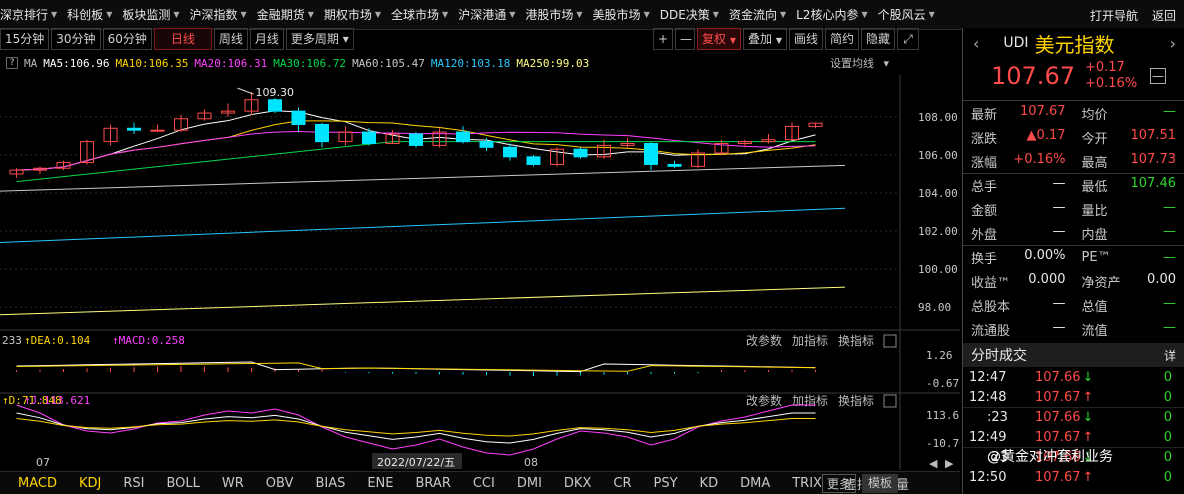 The image size is (1184, 494). I want to click on indicator-tab: DMA, so click(755, 483).